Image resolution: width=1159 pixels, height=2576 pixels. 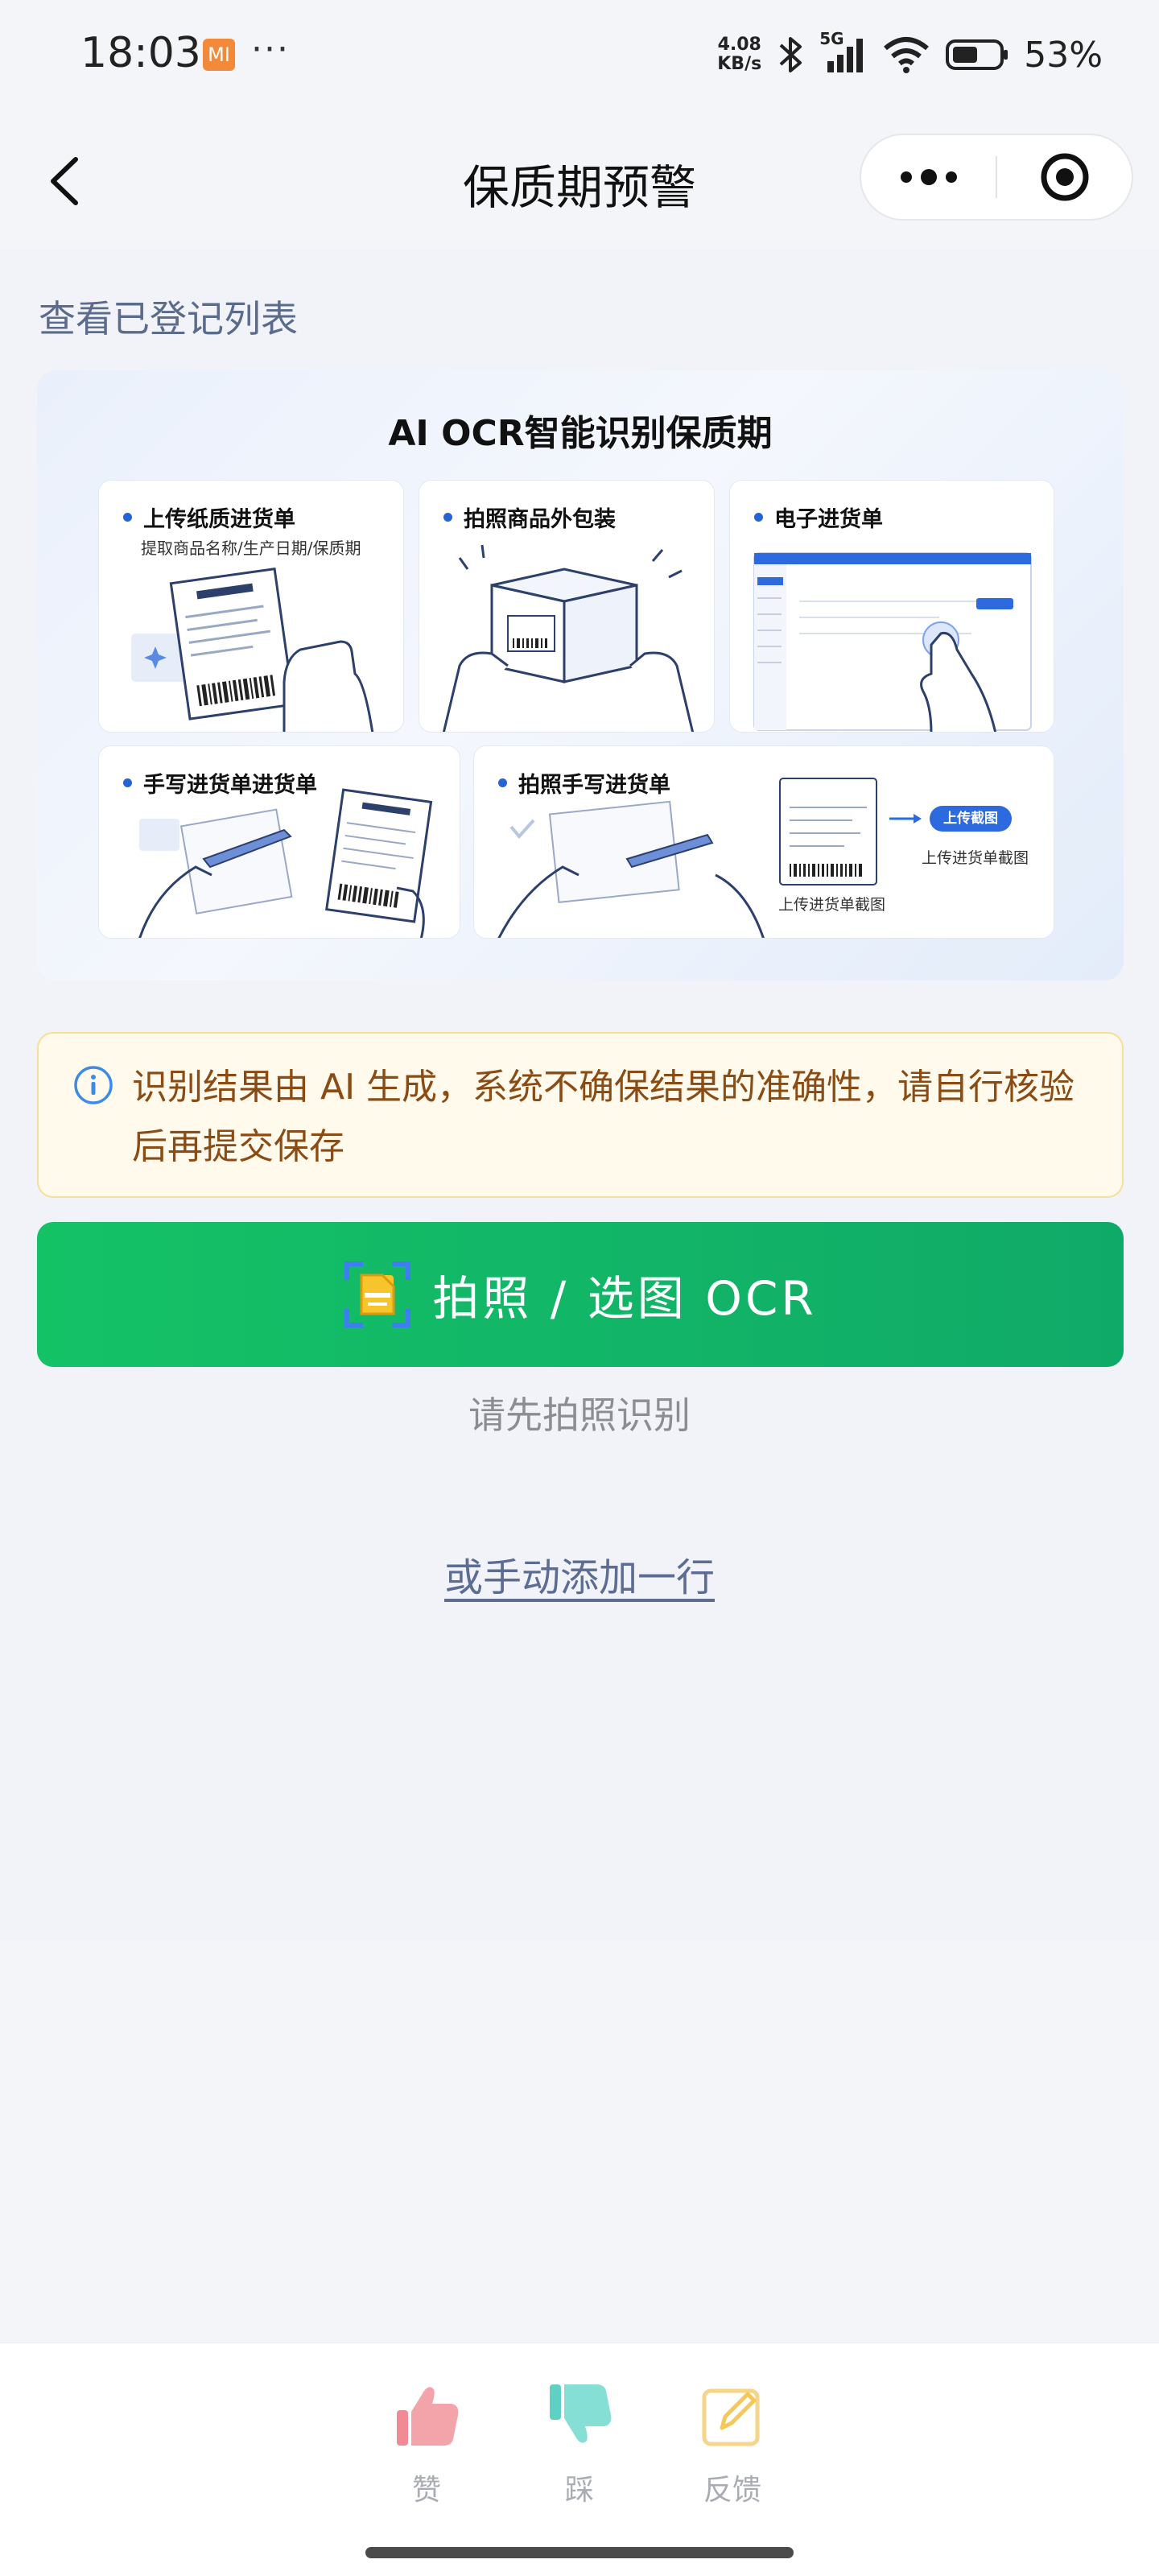 I want to click on upload-screenshot-button-illustration: 上传截图, so click(x=970, y=819).